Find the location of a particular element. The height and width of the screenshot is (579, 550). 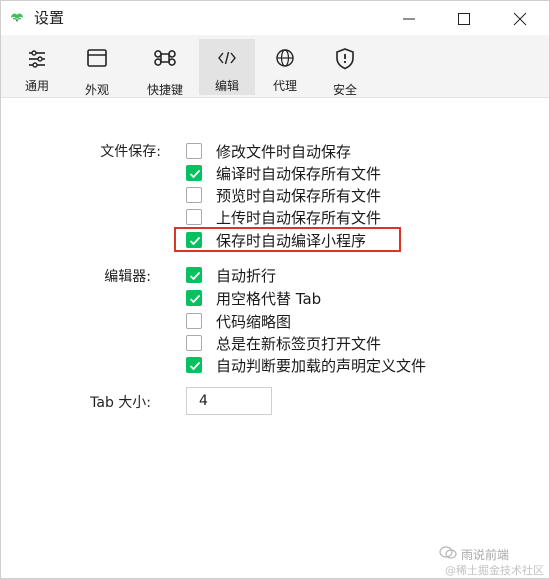

editor-label: 编辑器: is located at coordinates (127, 277).